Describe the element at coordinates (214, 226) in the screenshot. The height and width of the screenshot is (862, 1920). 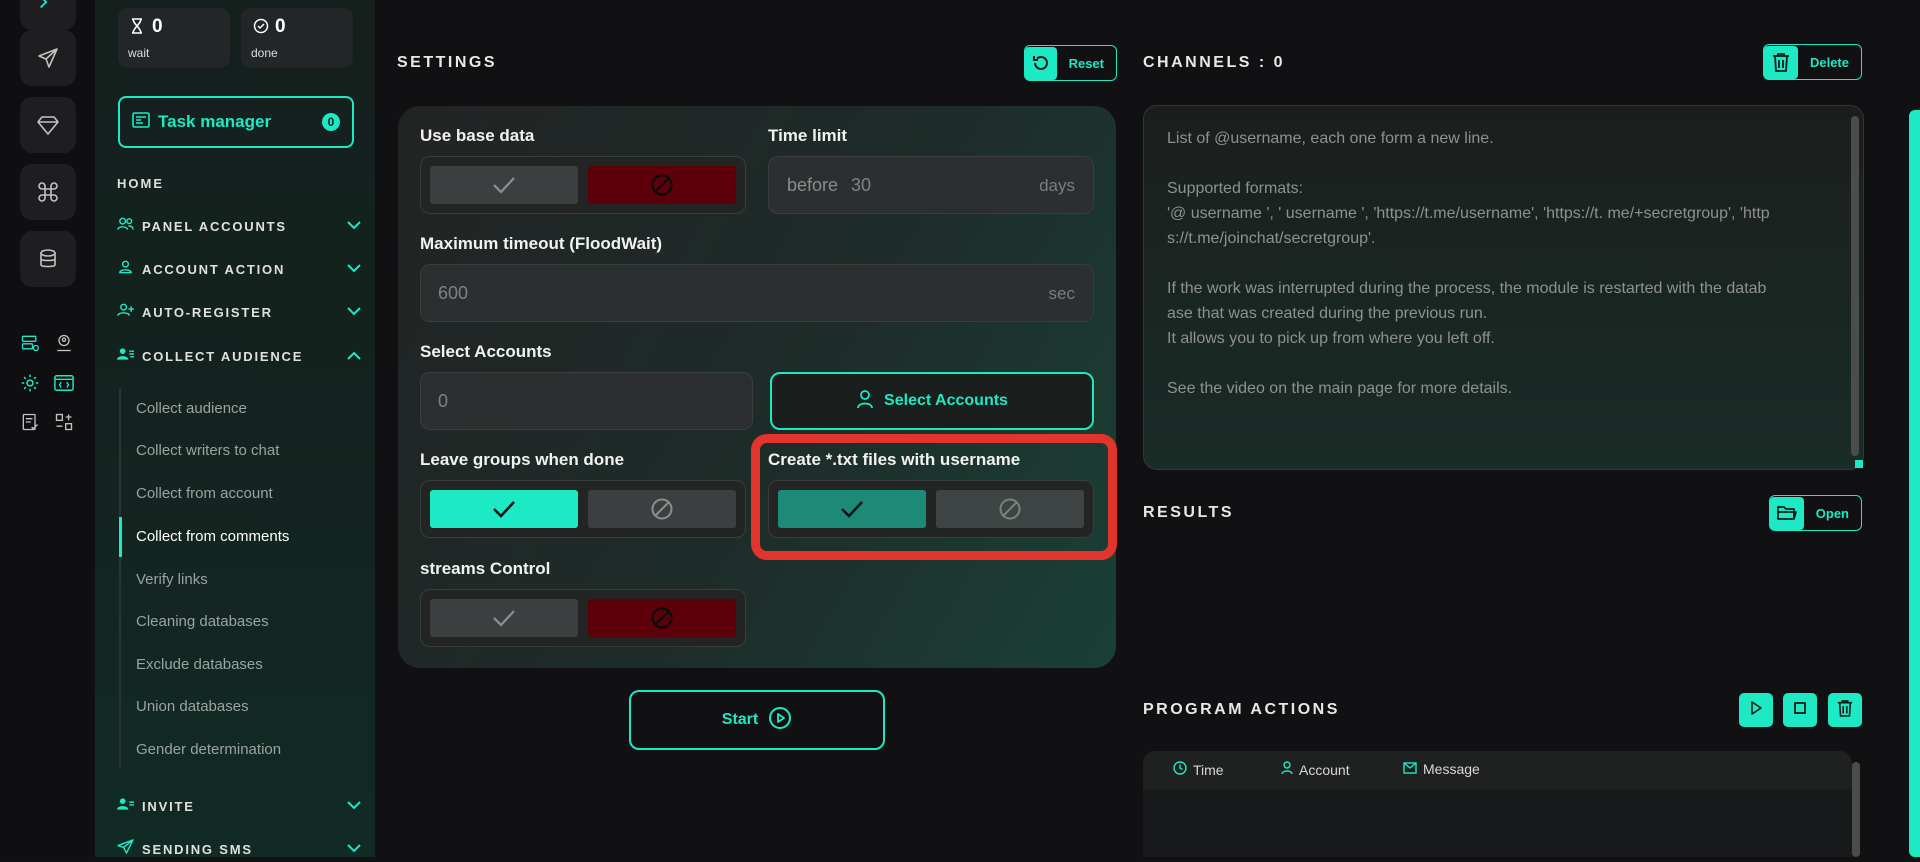
I see `nav-panel-accounts-label: PANEL ACCOUNTS` at that location.